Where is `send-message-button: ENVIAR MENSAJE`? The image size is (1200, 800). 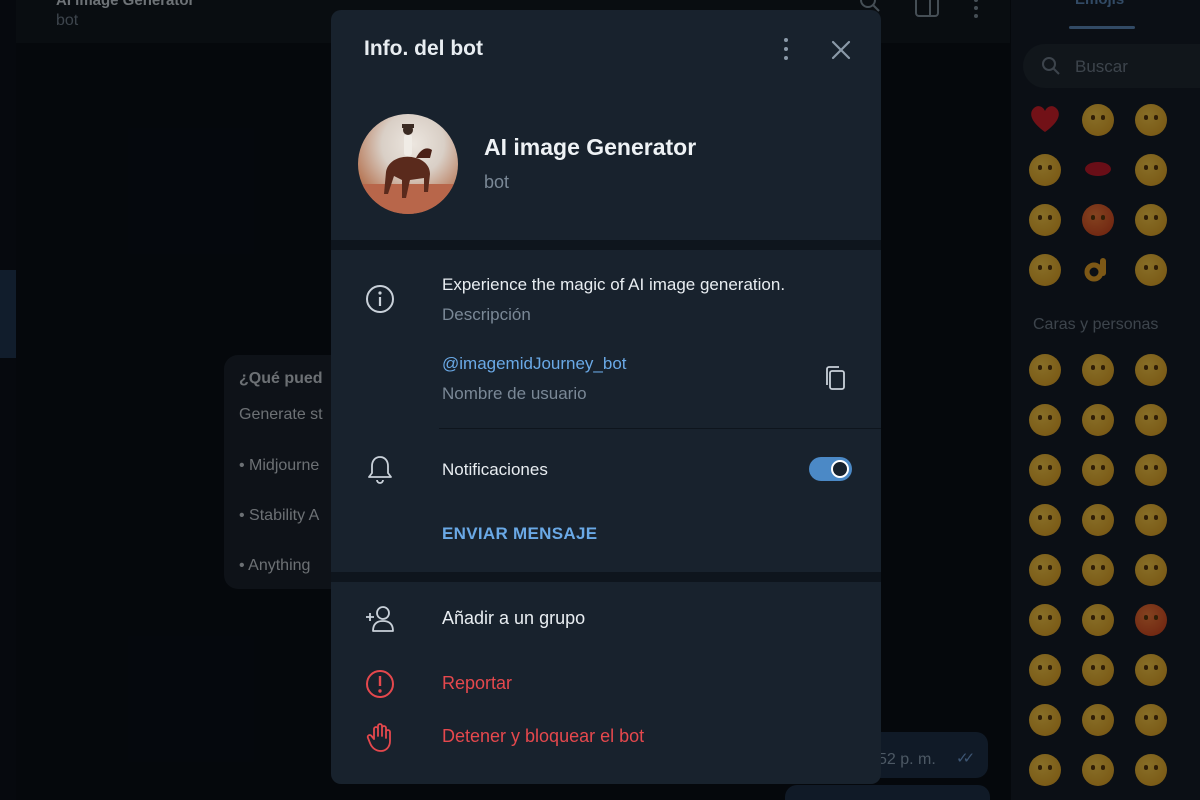 send-message-button: ENVIAR MENSAJE is located at coordinates (519, 534).